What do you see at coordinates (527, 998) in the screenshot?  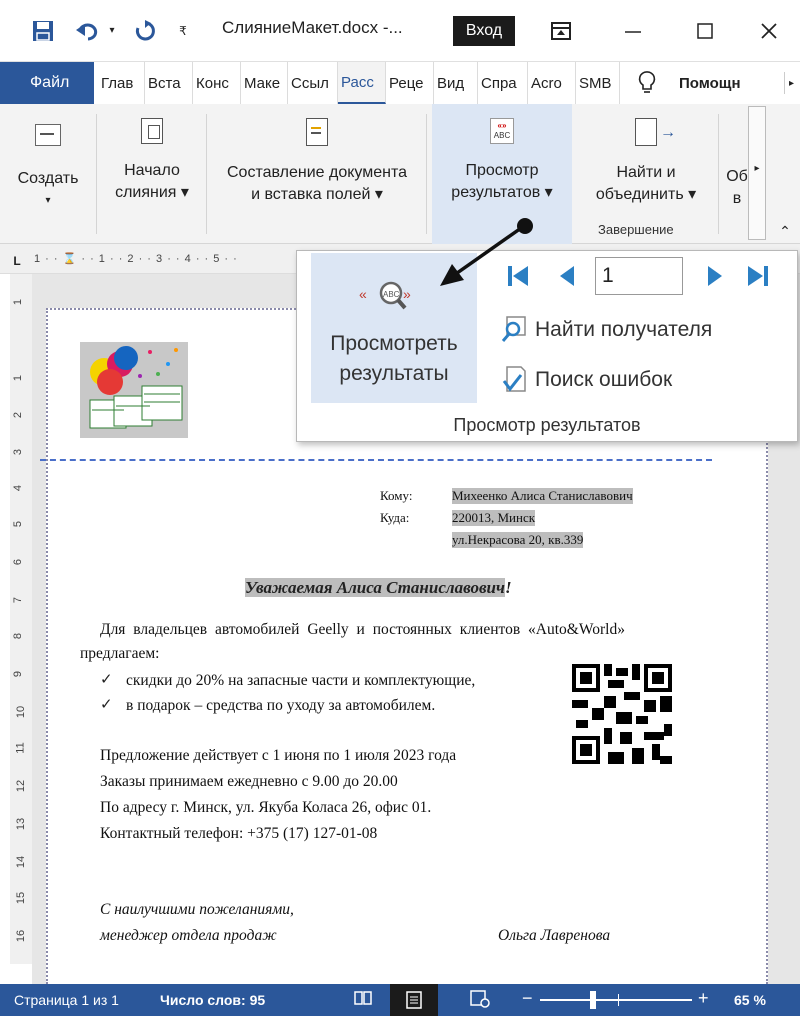 I see `zoom-out-icon: −` at bounding box center [527, 998].